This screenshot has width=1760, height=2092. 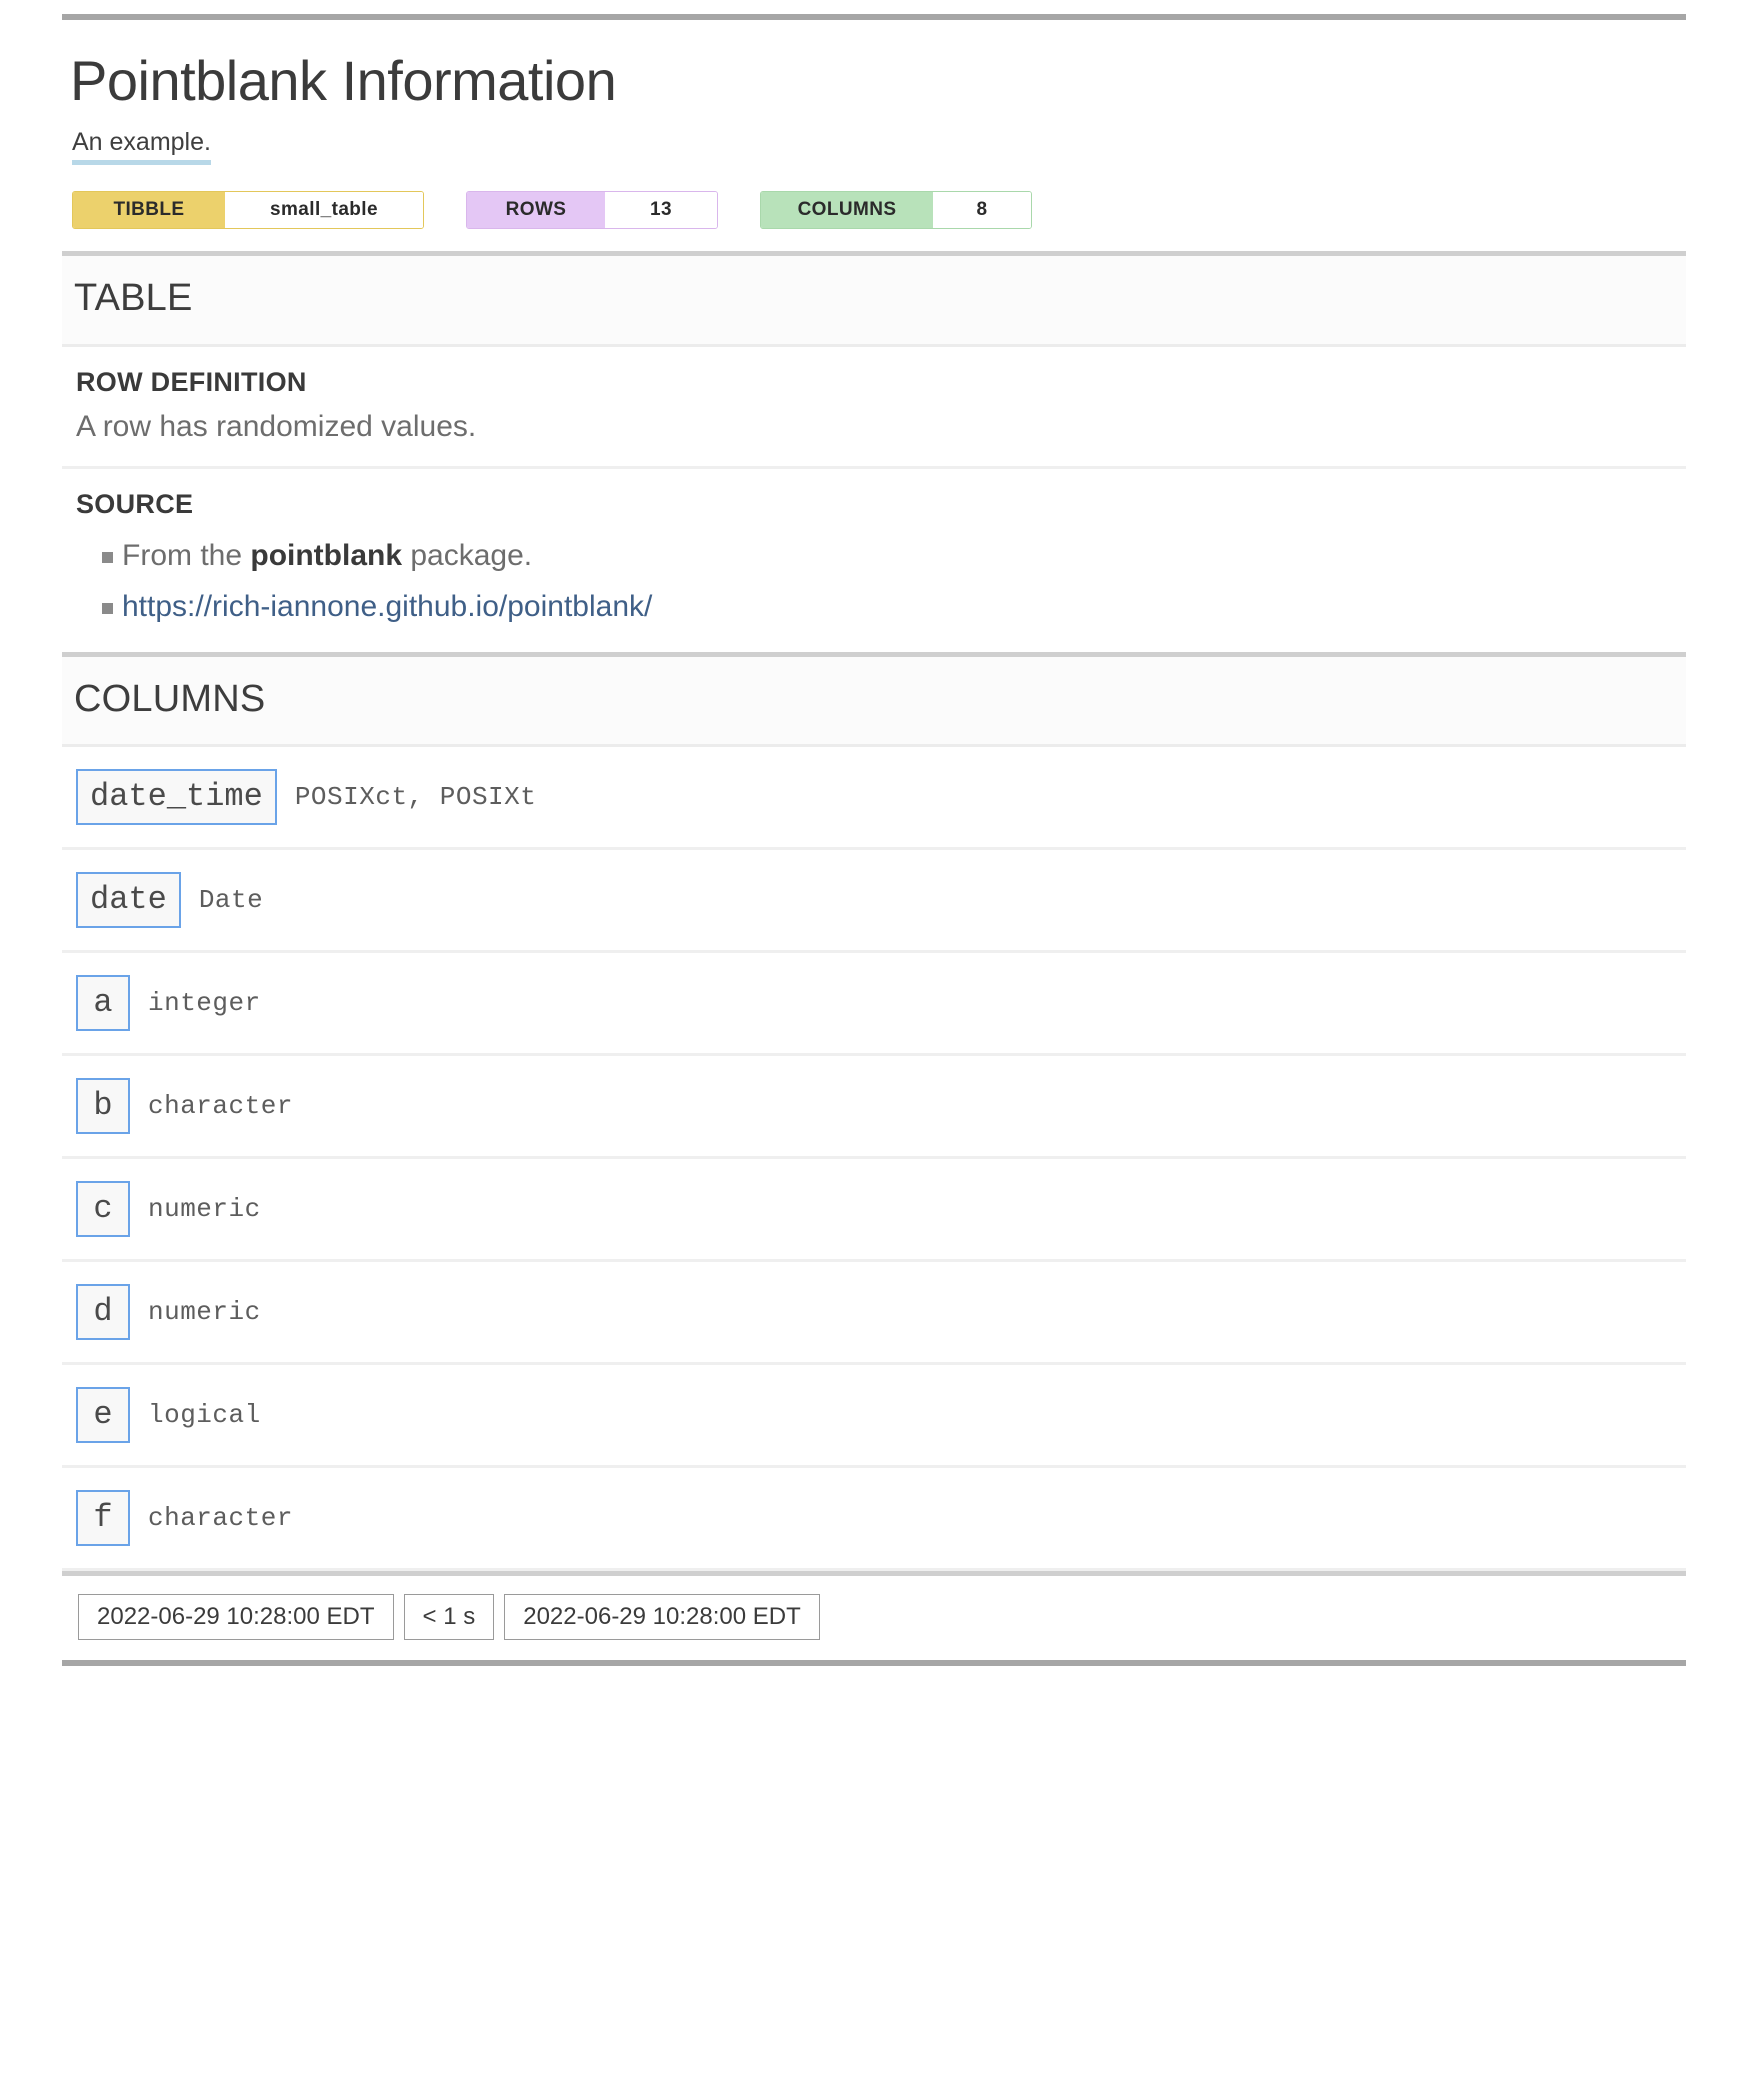 What do you see at coordinates (449, 1617) in the screenshot?
I see `footer-duration: < 1 s` at bounding box center [449, 1617].